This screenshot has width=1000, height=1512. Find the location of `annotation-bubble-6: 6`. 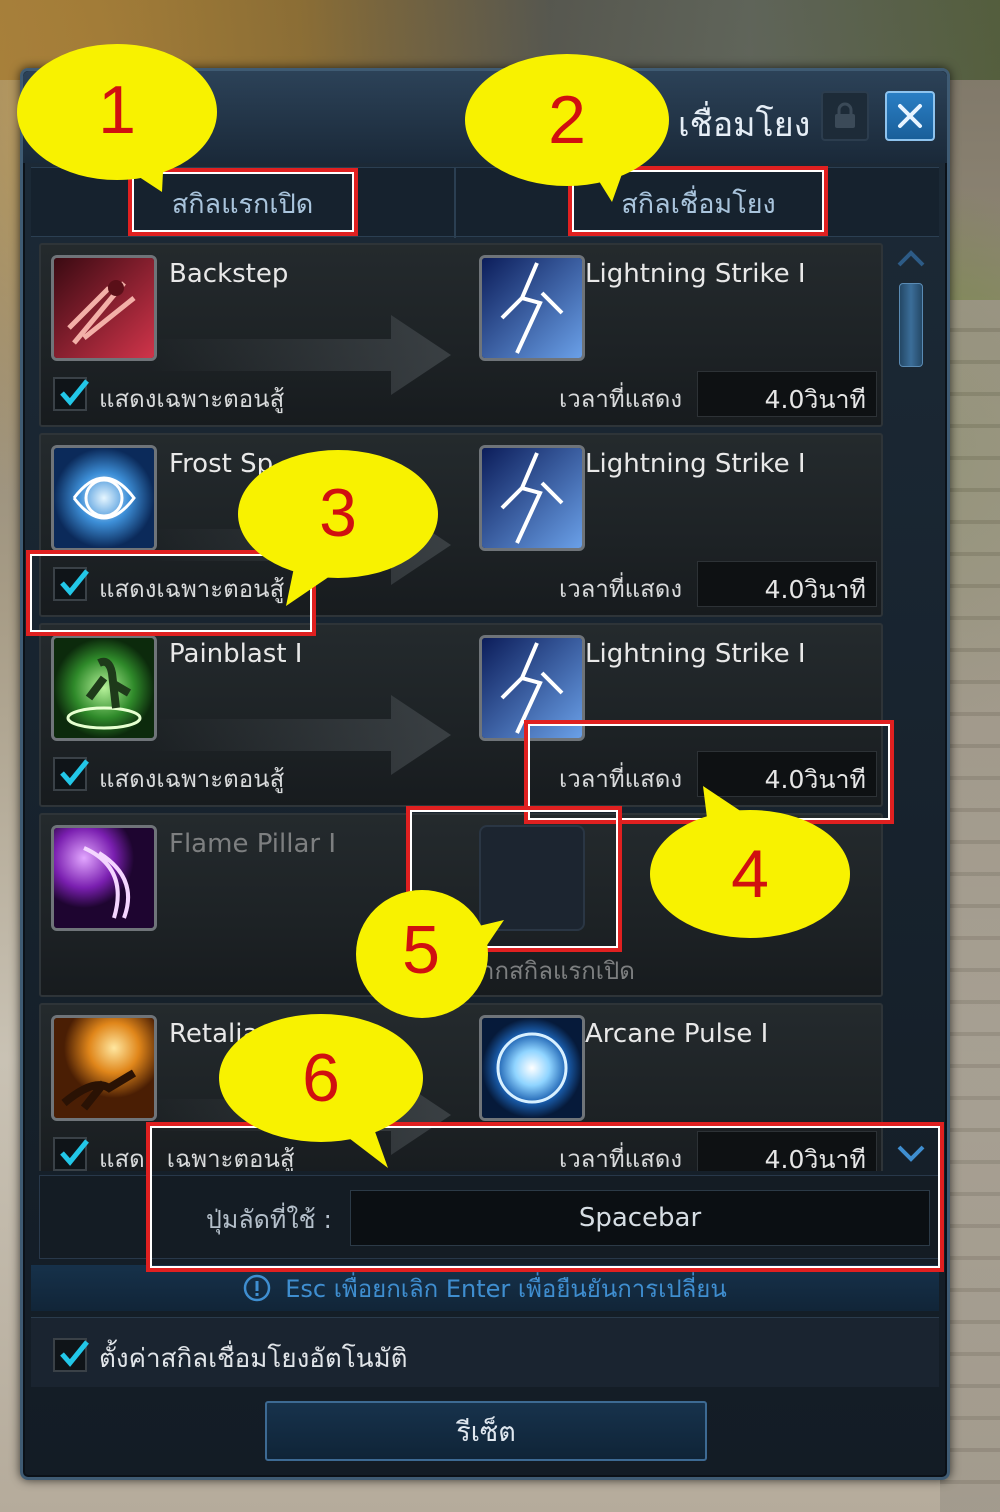

annotation-bubble-6: 6 is located at coordinates (321, 1090).